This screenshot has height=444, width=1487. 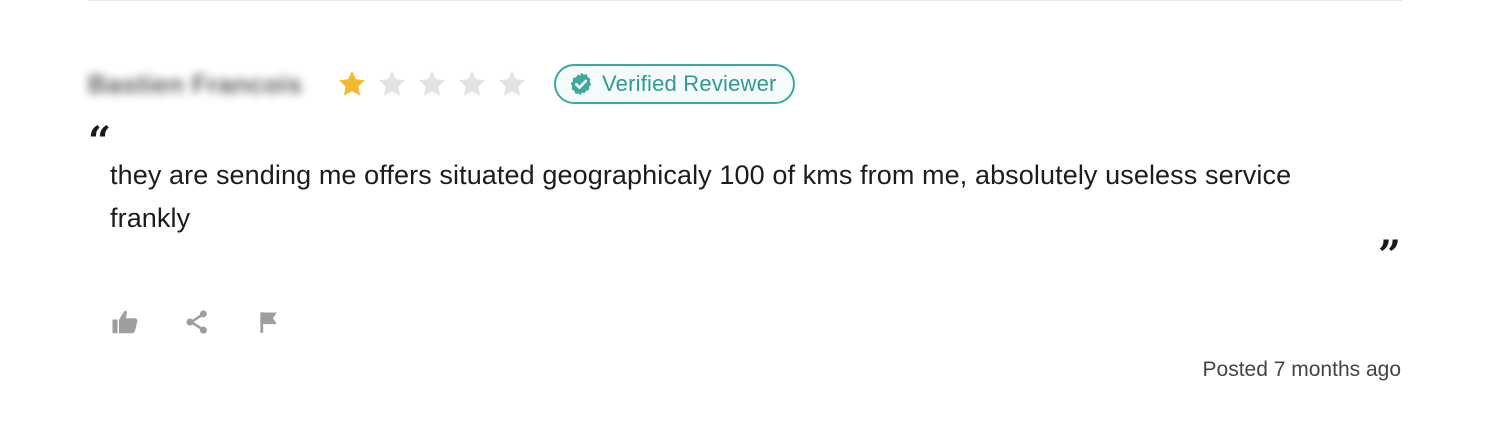 I want to click on like-button, so click(x=125, y=322).